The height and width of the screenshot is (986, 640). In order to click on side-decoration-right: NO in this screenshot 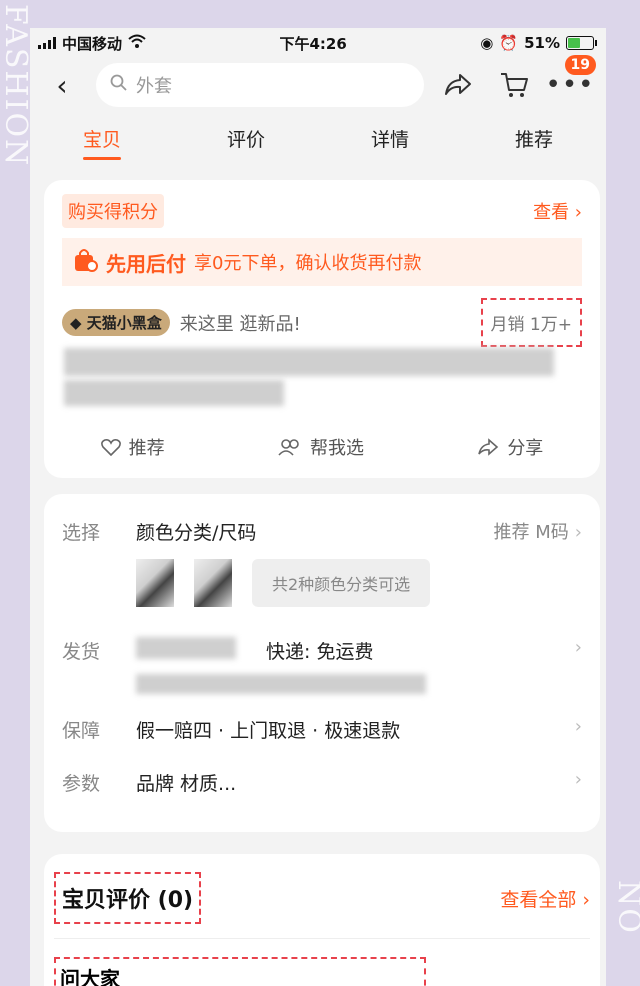, I will do `click(625, 907)`.